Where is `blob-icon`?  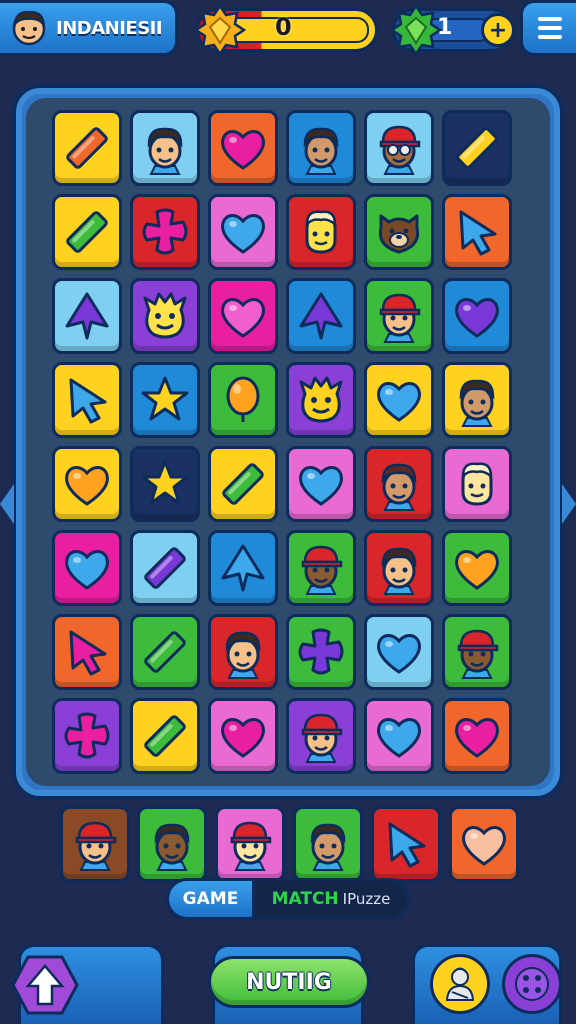
blob-icon is located at coordinates (477, 484).